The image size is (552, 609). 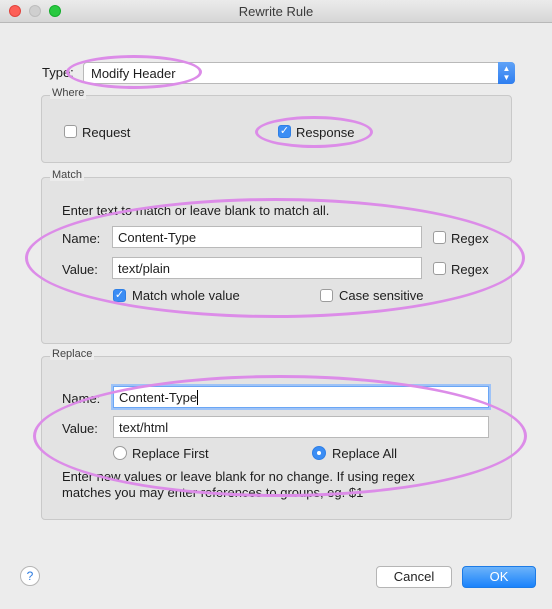 What do you see at coordinates (499, 577) in the screenshot?
I see `ok-button: OK` at bounding box center [499, 577].